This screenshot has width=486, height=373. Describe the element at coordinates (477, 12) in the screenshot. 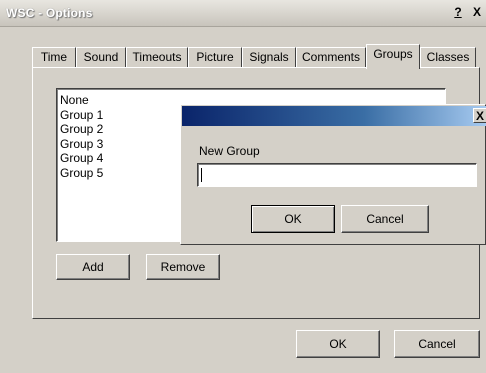

I see `close-button: X` at that location.